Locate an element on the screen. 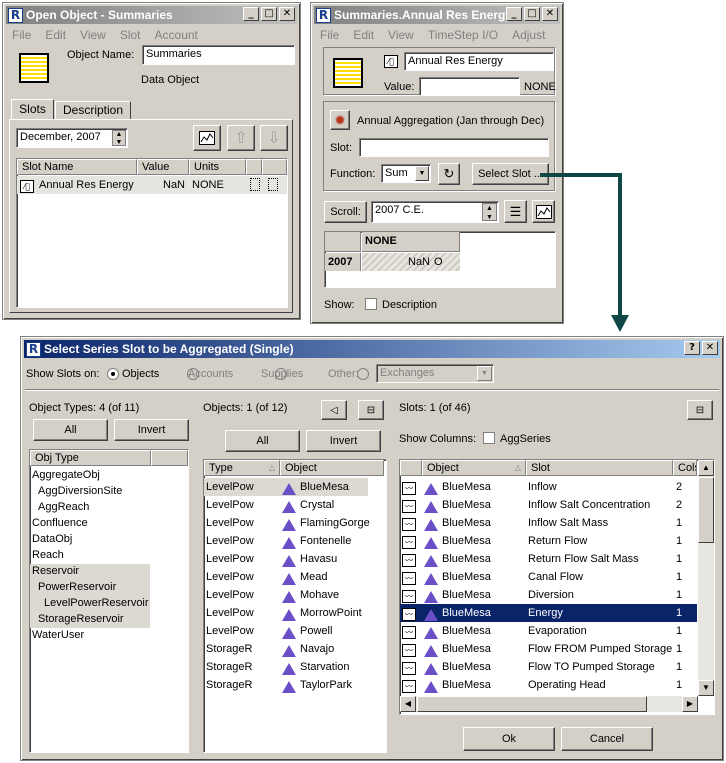 This screenshot has height=763, width=726. scroll-thumb is located at coordinates (706, 510).